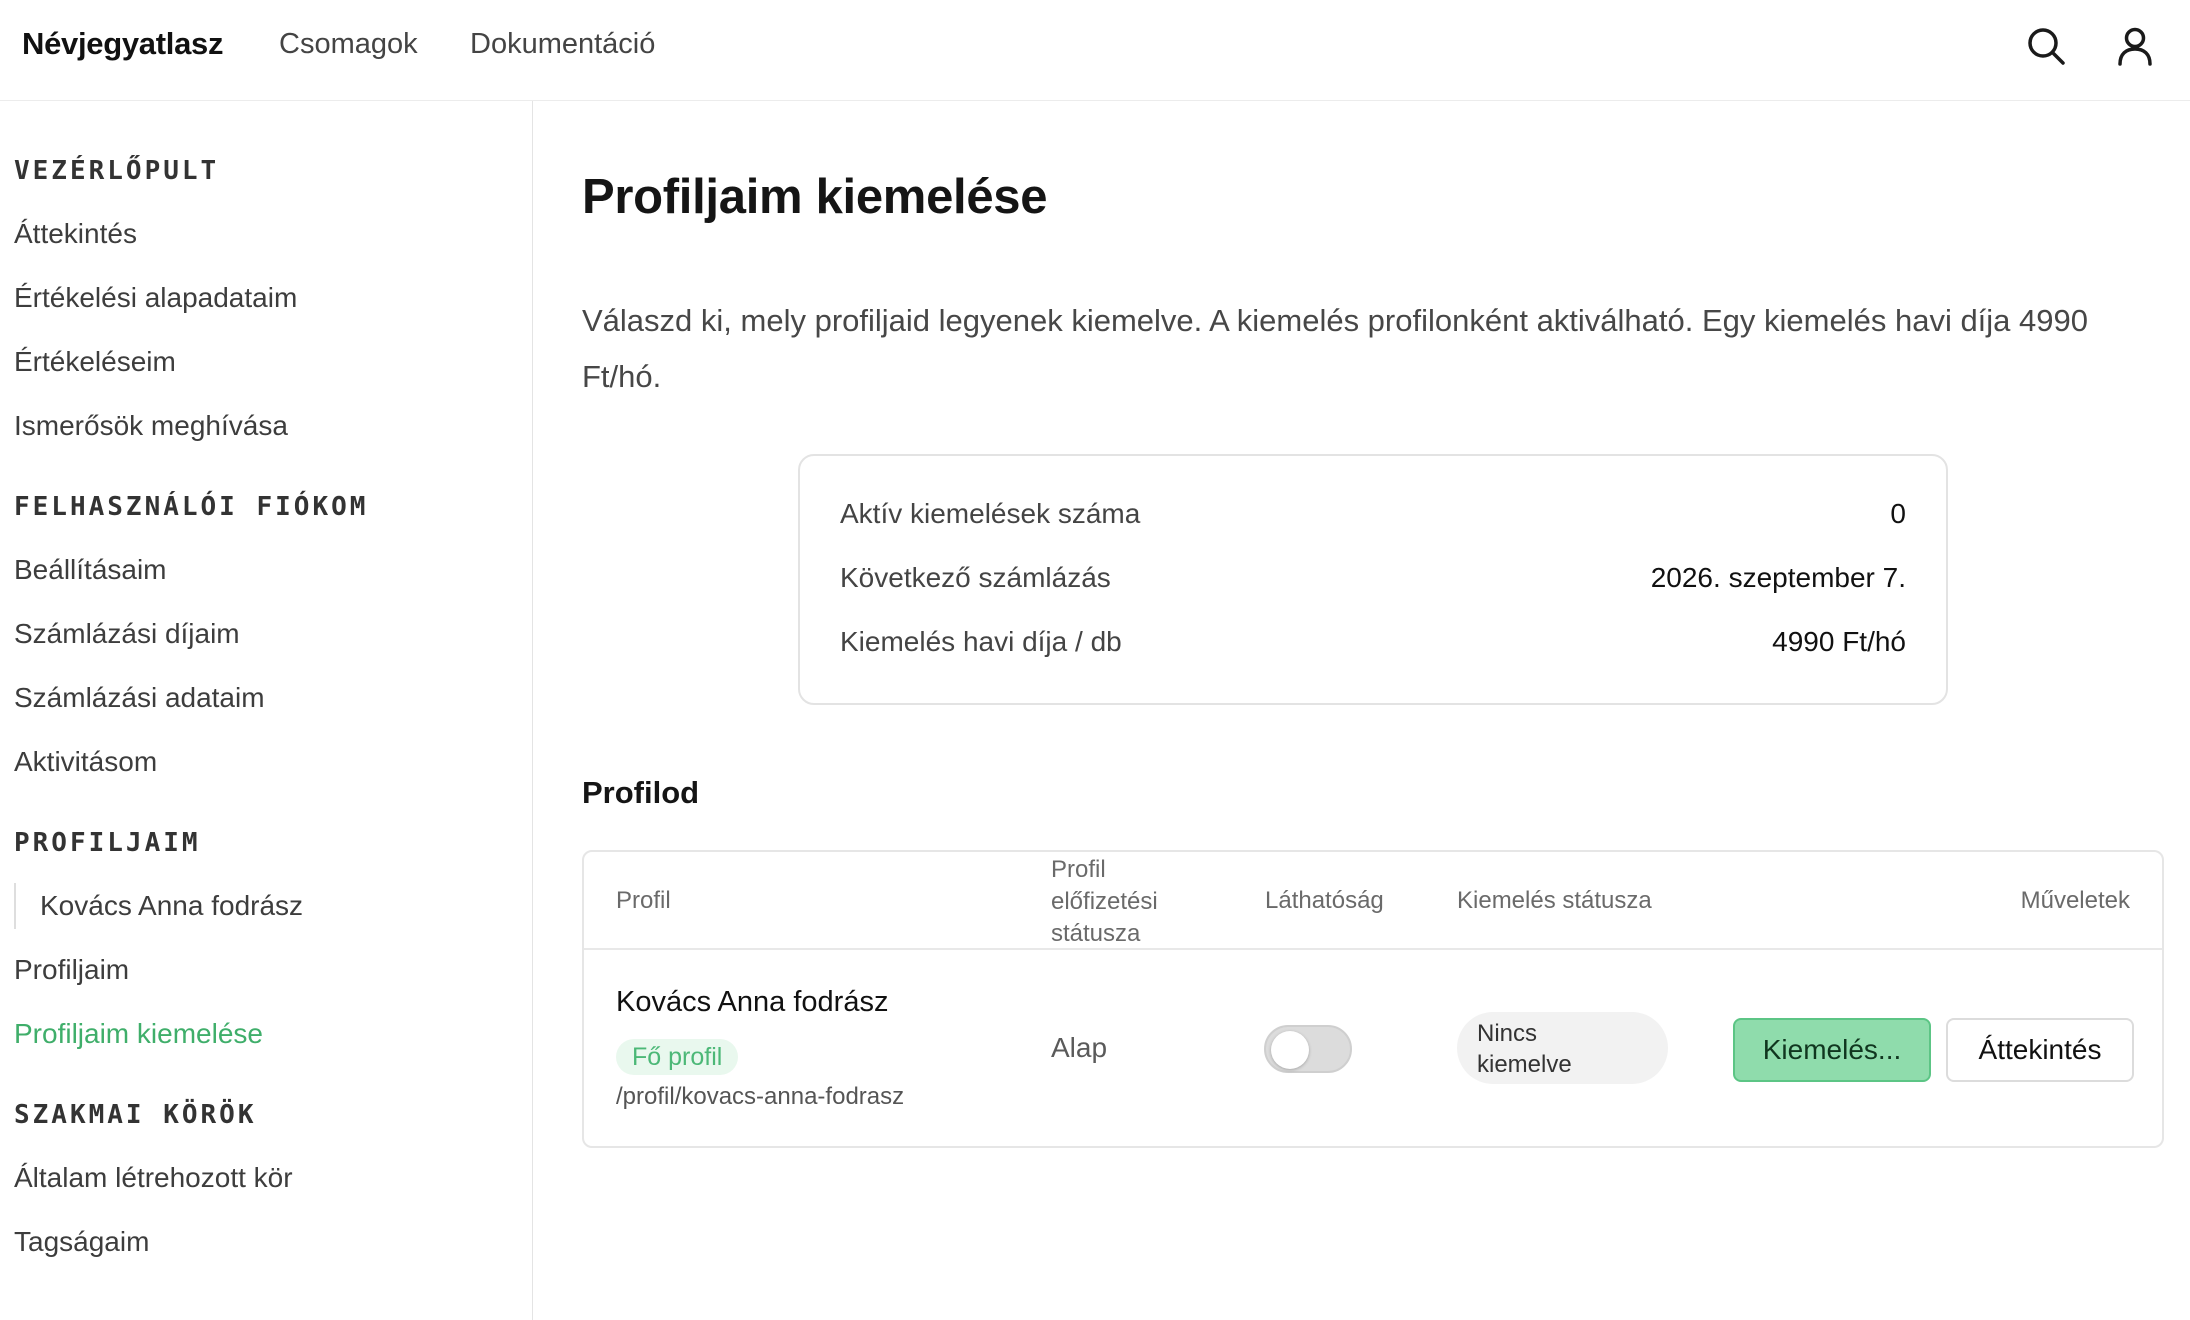 The height and width of the screenshot is (1320, 2190). What do you see at coordinates (641, 792) in the screenshot?
I see `section-title-profile: Profilod` at bounding box center [641, 792].